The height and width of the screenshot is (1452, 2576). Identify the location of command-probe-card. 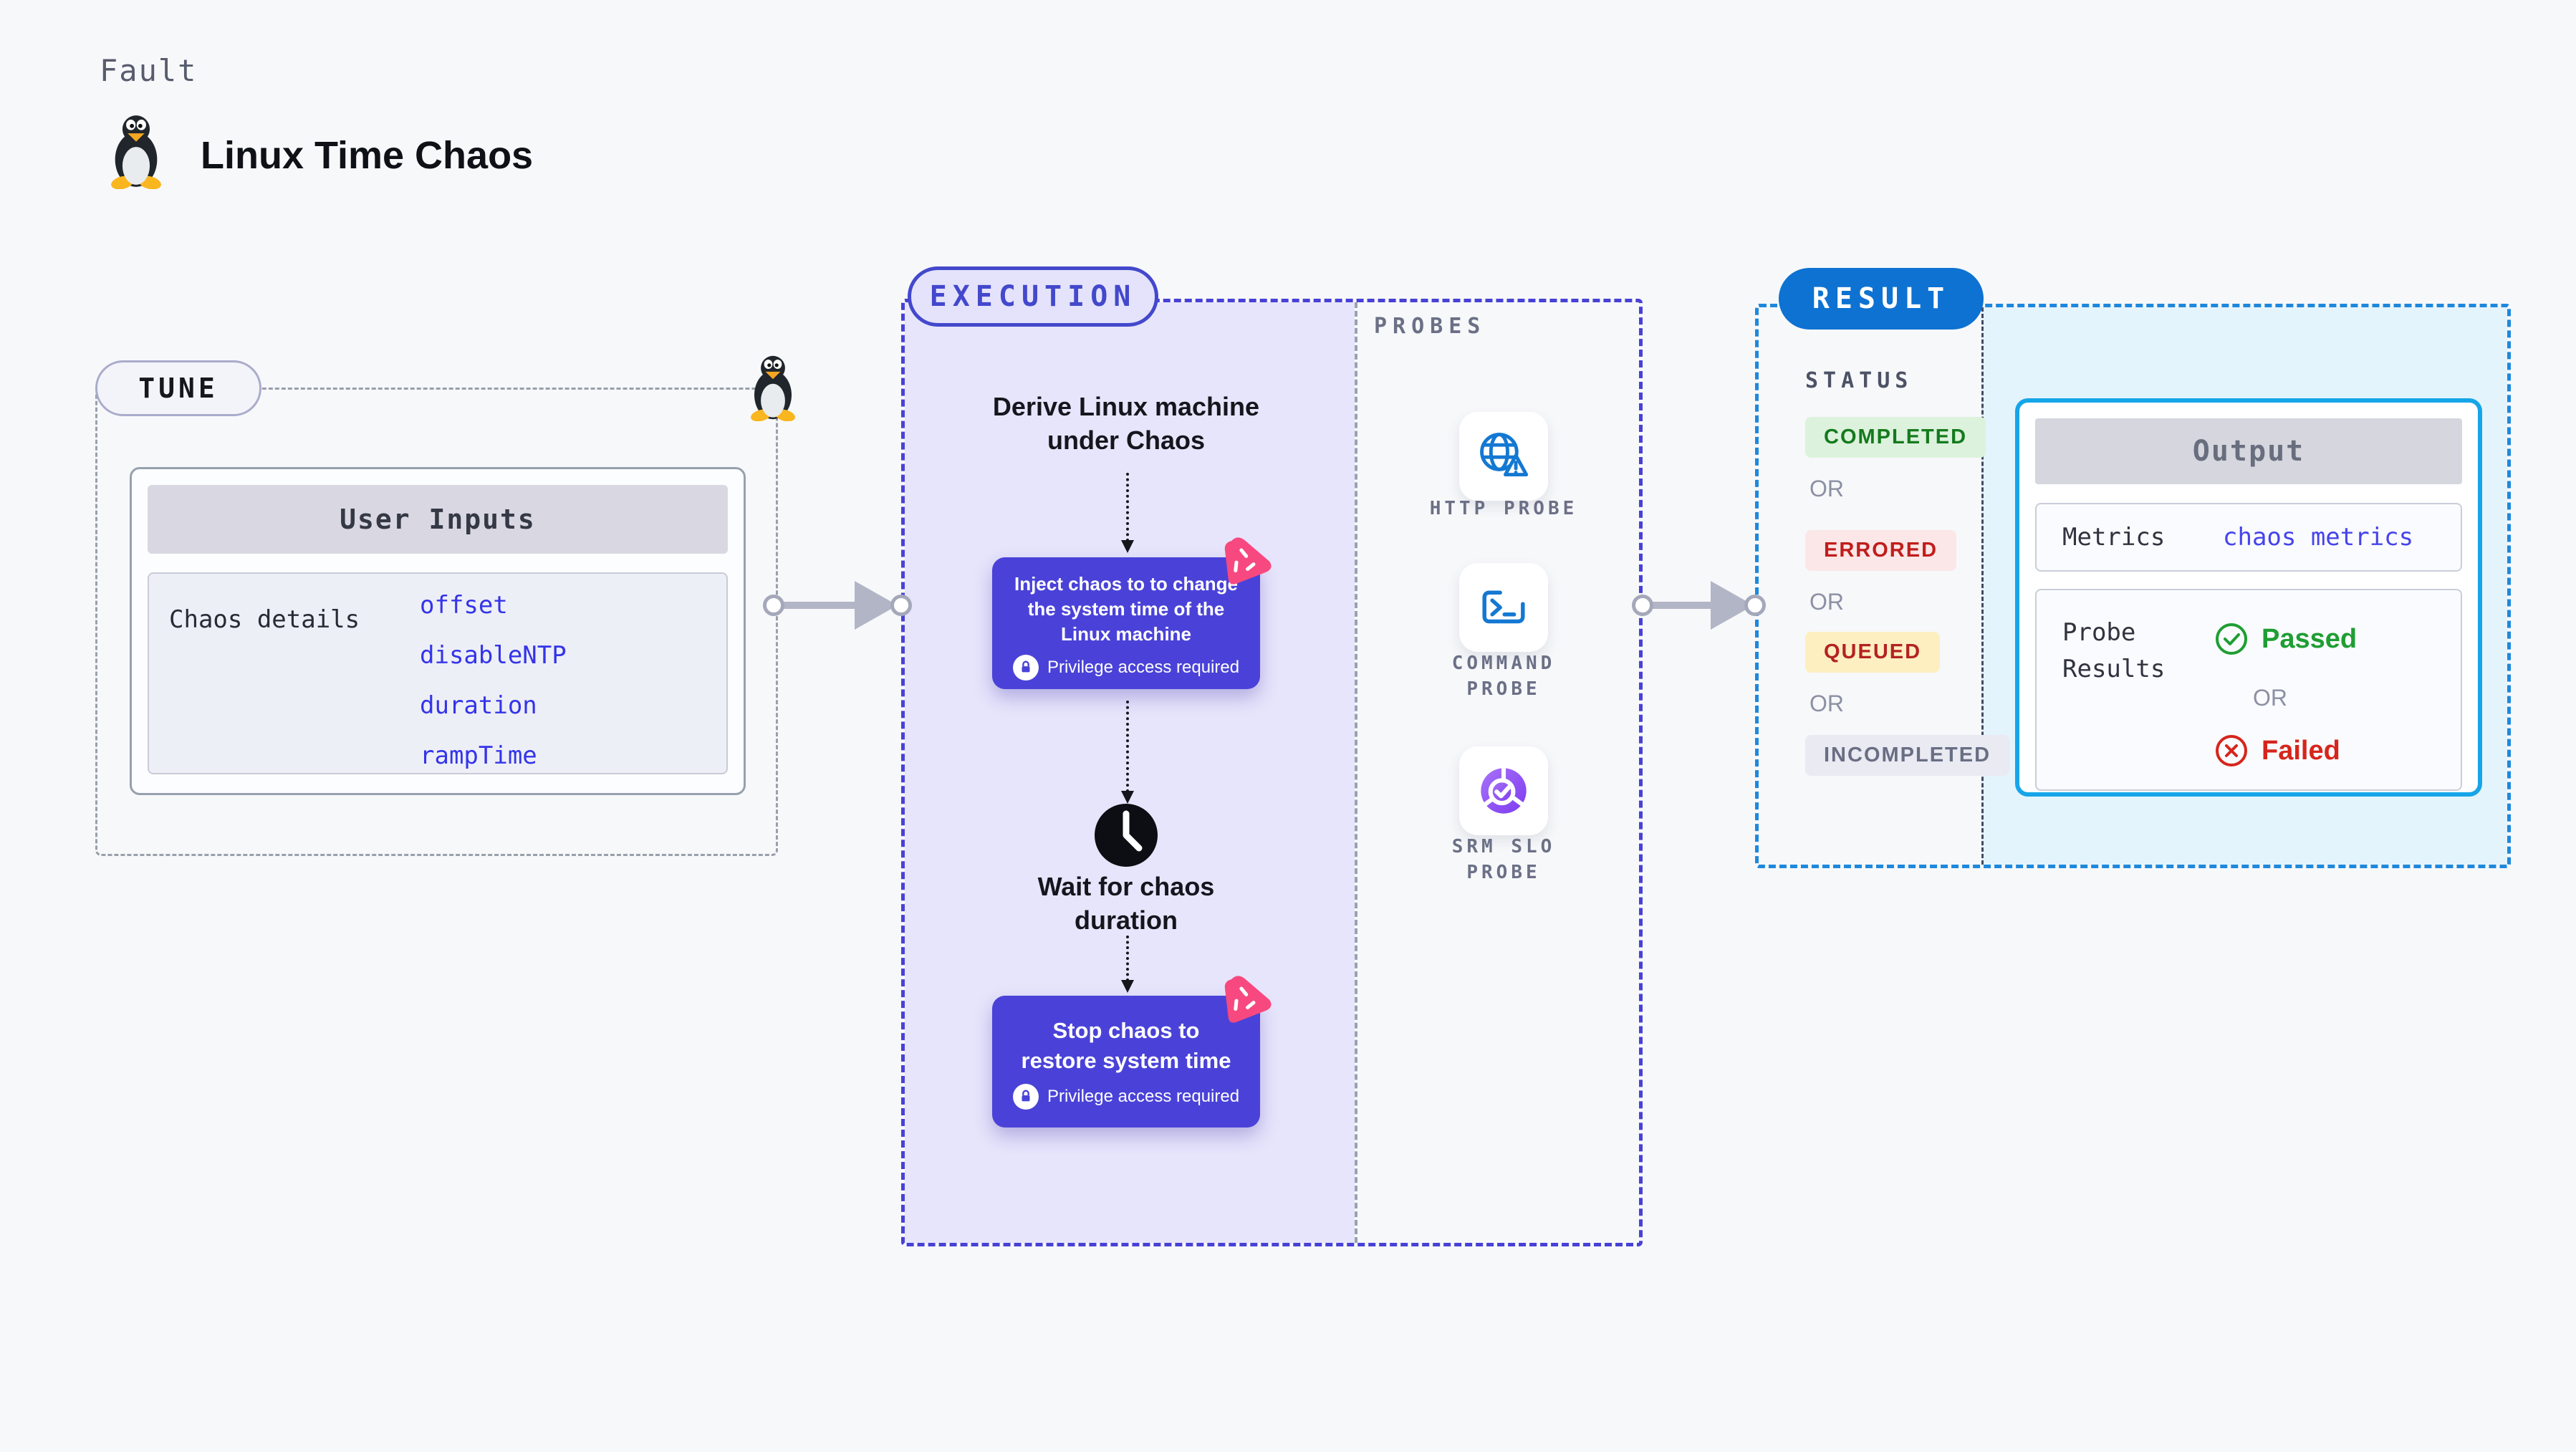
(1504, 608).